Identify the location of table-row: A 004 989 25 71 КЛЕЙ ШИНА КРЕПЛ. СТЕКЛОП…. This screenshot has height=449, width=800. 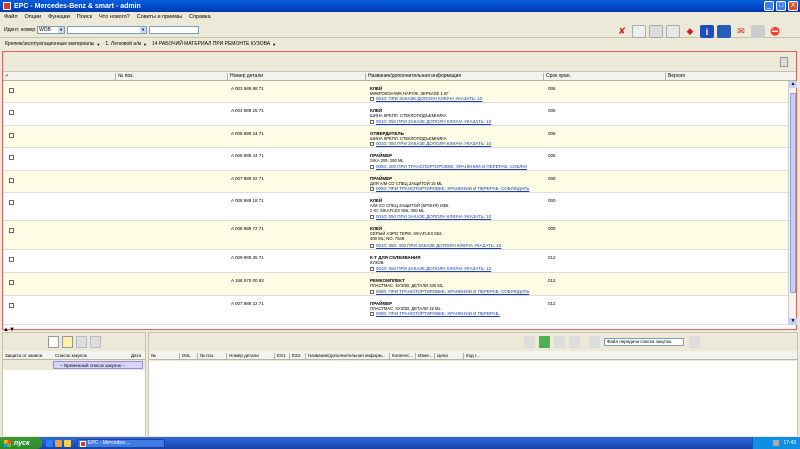
(395, 114).